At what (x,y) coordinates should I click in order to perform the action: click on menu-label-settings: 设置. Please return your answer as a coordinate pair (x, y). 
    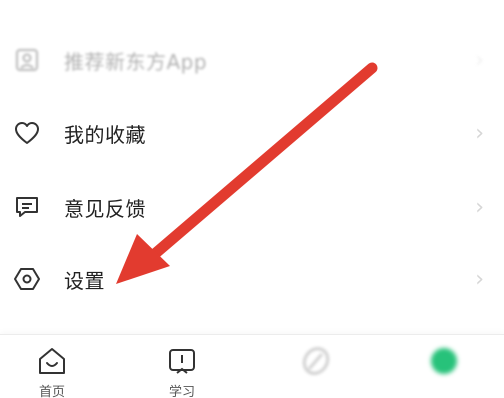
    Looking at the image, I should click on (84, 280).